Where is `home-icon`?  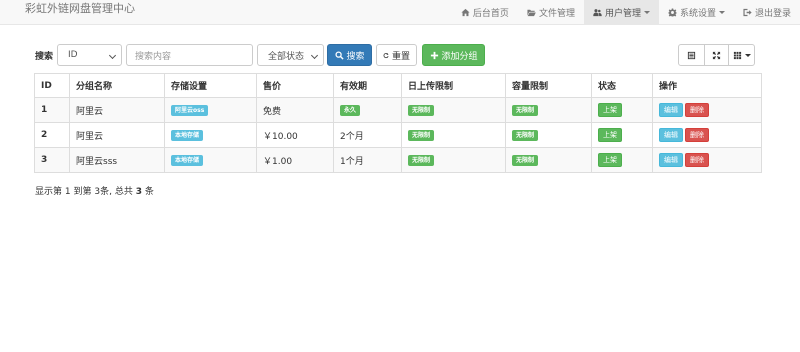 home-icon is located at coordinates (465, 12).